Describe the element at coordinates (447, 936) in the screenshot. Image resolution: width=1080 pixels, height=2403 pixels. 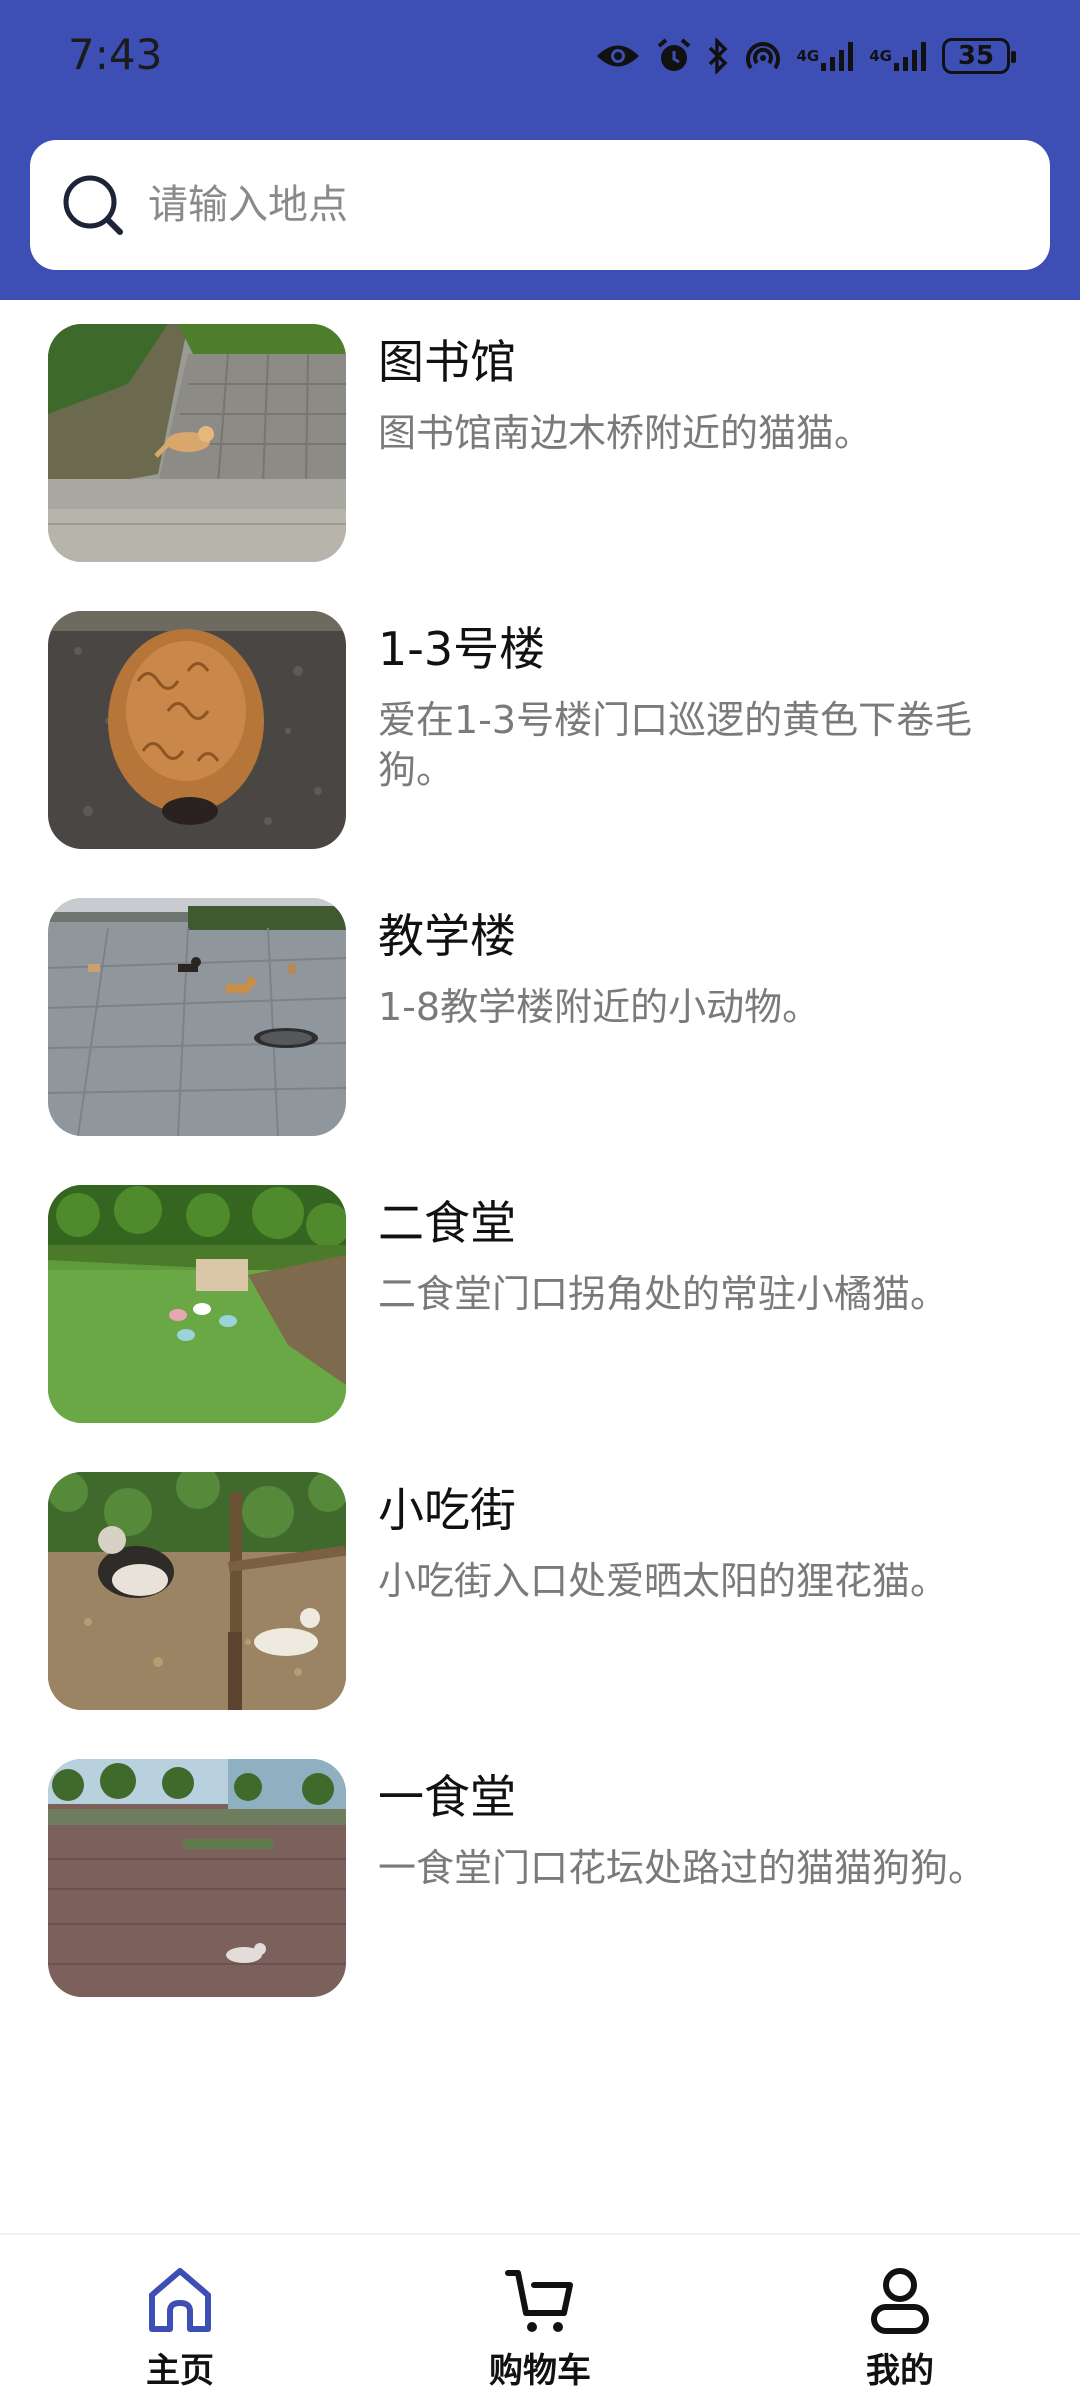
I see `item-title: 教学楼` at that location.